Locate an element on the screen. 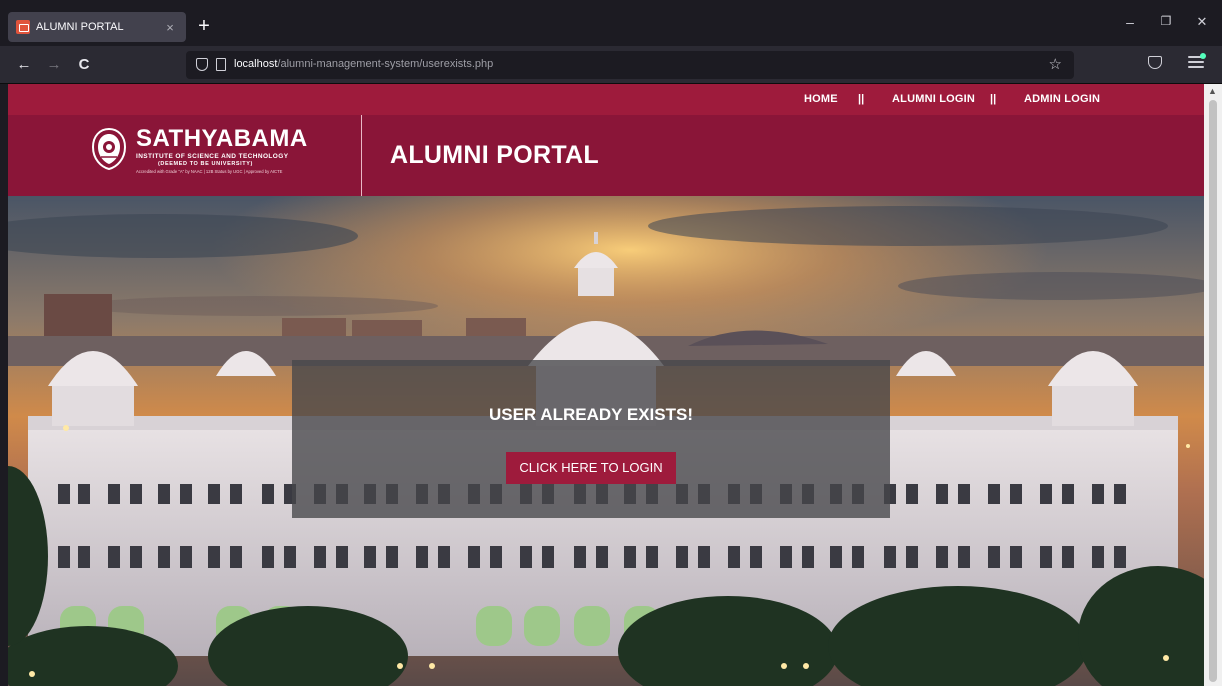 This screenshot has width=1222, height=686. browser-tab: ALUMNI PORTAL × is located at coordinates (97, 27).